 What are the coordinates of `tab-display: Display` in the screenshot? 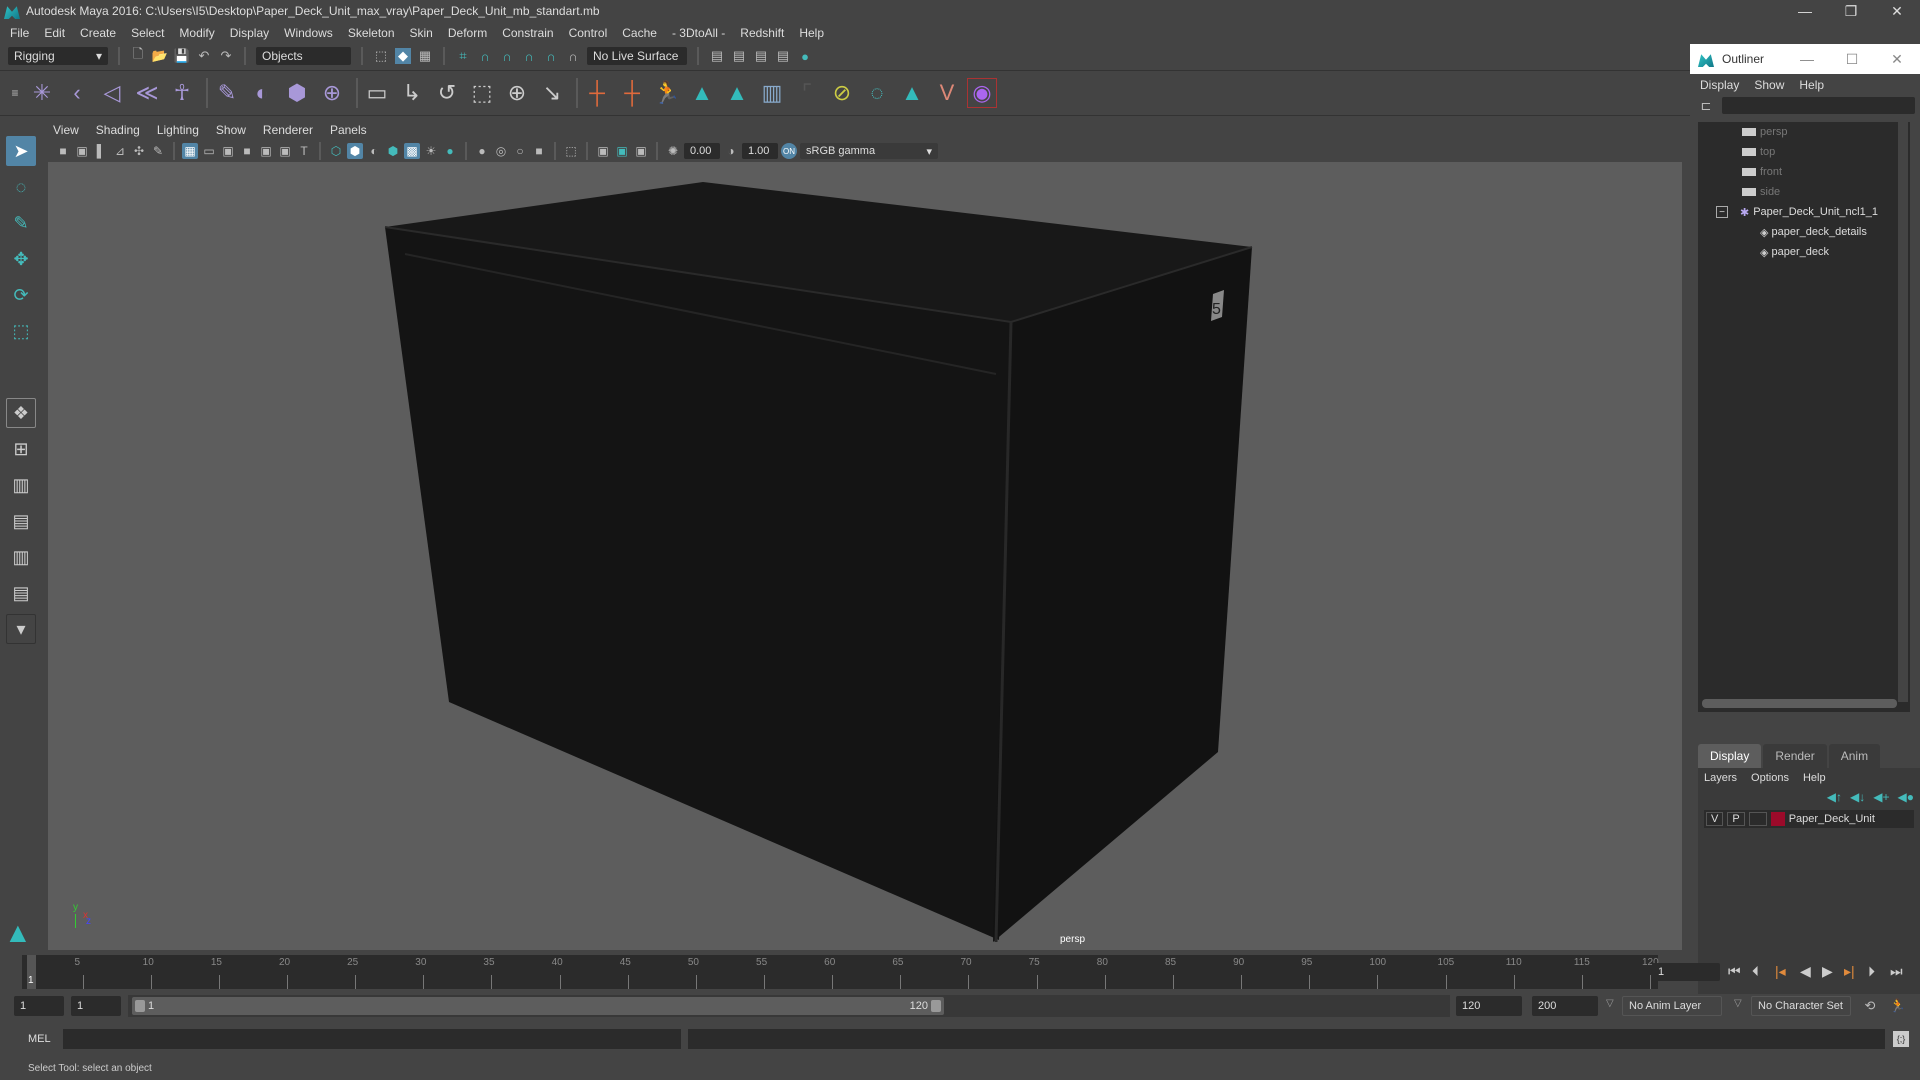 It's located at (1730, 756).